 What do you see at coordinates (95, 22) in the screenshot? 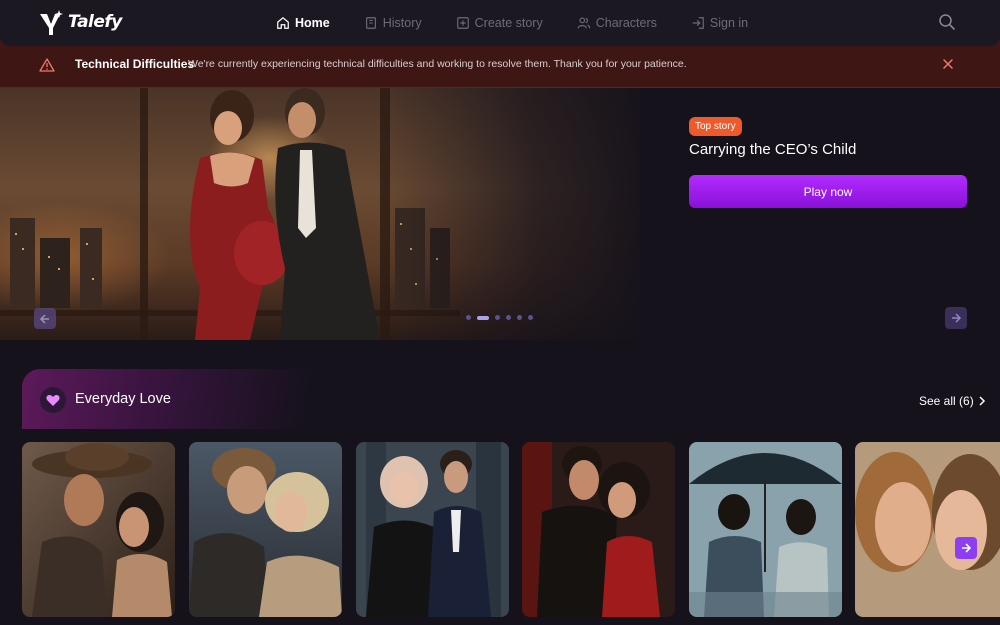
I see `brand-name: Talefy` at bounding box center [95, 22].